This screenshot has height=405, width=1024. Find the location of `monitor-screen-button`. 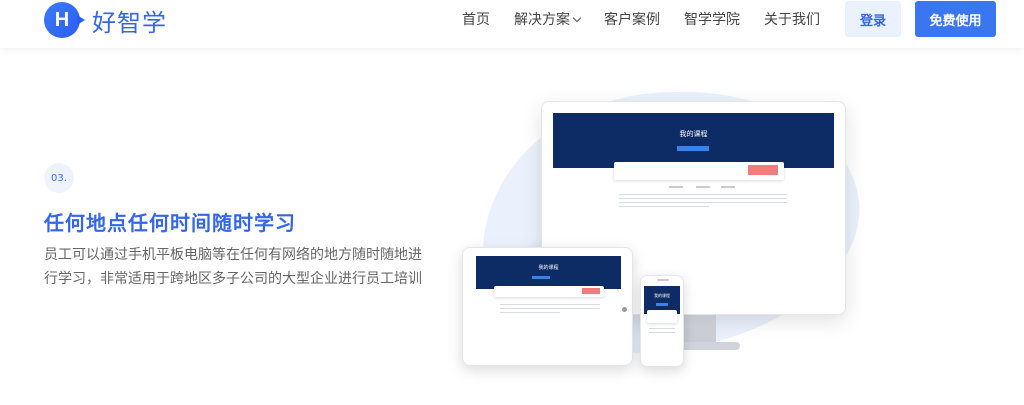

monitor-screen-button is located at coordinates (693, 148).